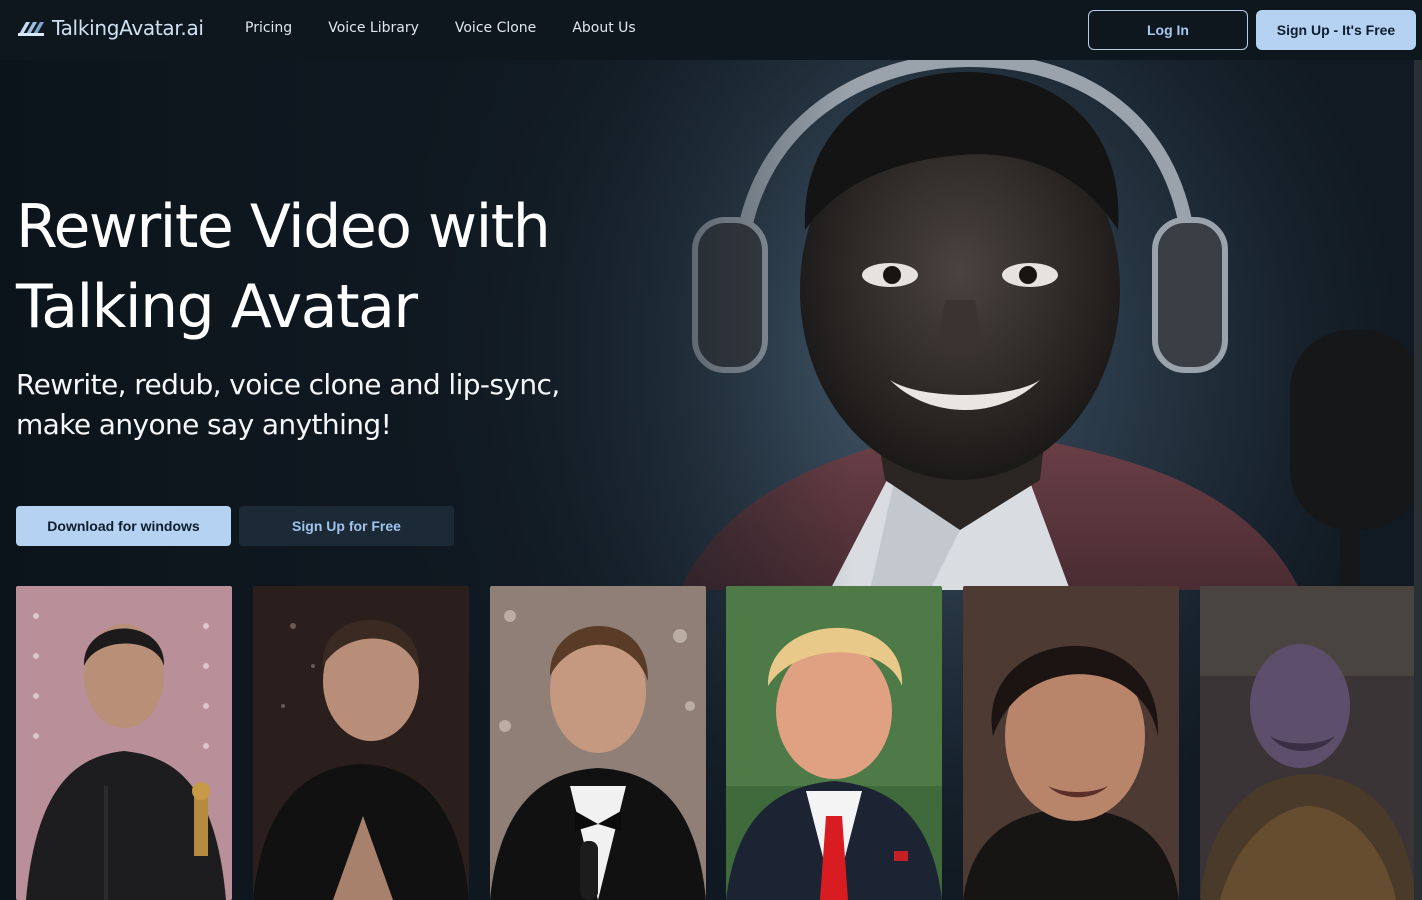 This screenshot has width=1422, height=900. I want to click on hero-title: Rewrite Video with Talking Avatar, so click(326, 267).